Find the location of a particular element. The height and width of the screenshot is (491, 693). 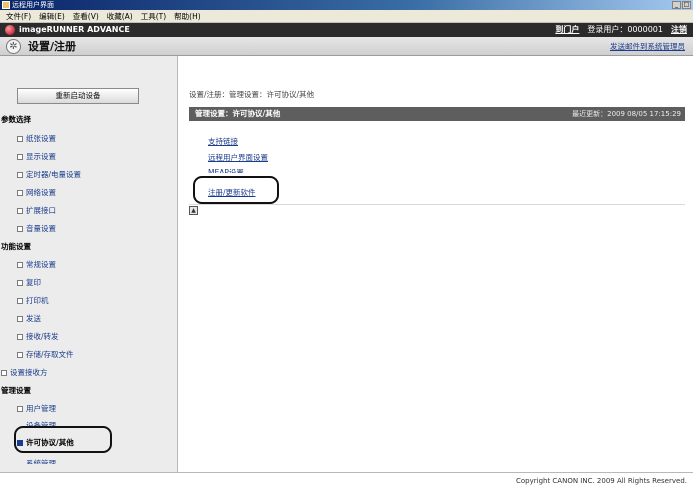

sidebar-item-user-management: 用户管理 is located at coordinates (36, 408).